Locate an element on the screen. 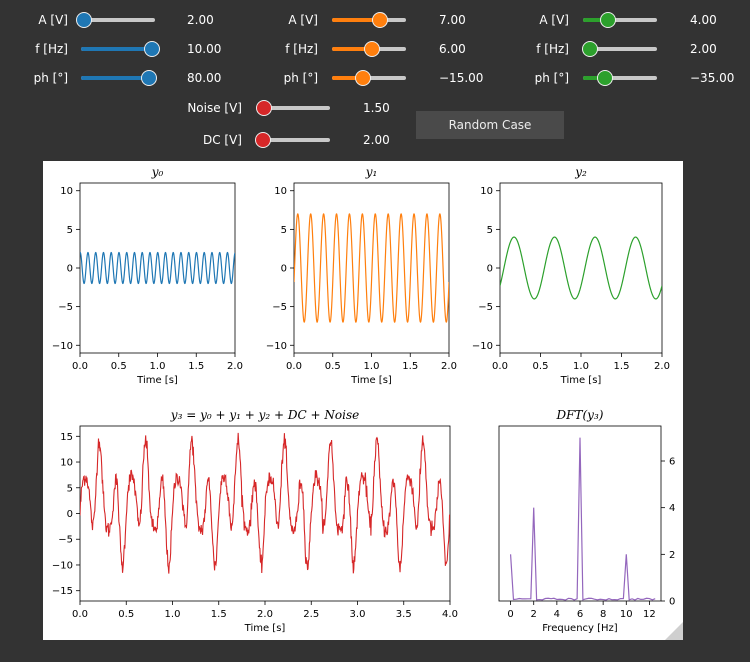 This screenshot has height=662, width=750. chart-0-ytick-label: 10 is located at coordinates (66, 191).